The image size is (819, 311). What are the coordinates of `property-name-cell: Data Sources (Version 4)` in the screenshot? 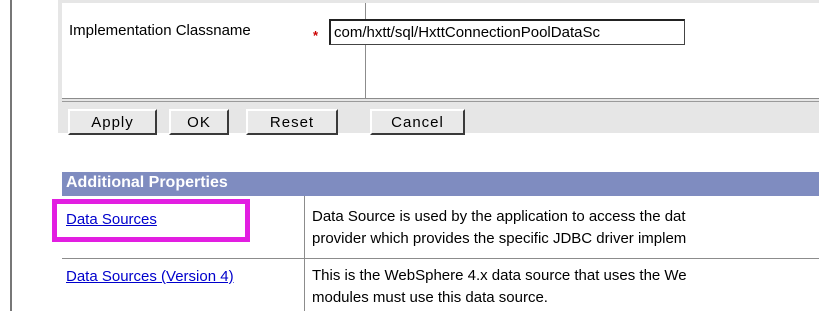 It's located at (183, 285).